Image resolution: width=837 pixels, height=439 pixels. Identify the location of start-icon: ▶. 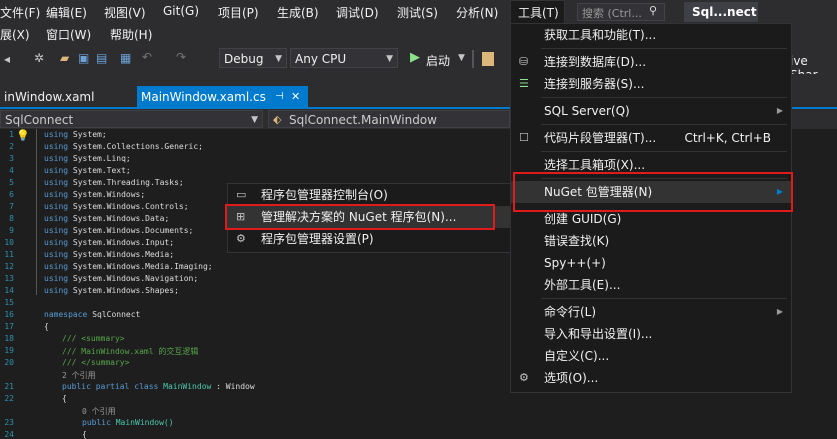
(415, 57).